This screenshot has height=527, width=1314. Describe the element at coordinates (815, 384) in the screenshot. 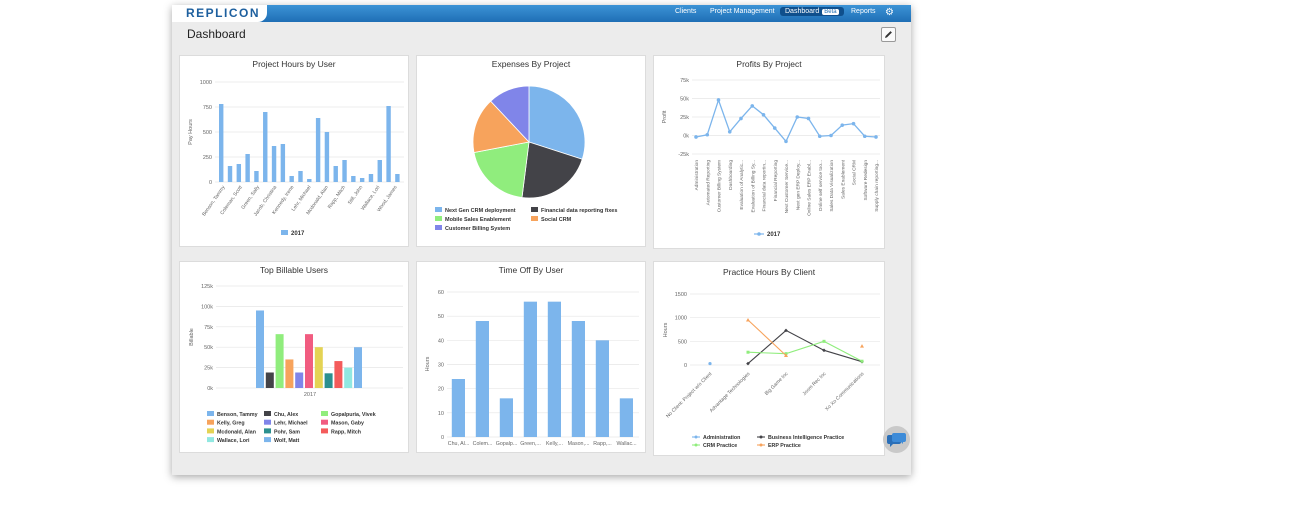

I see `x-tick-label: Joom Rec Inc` at that location.